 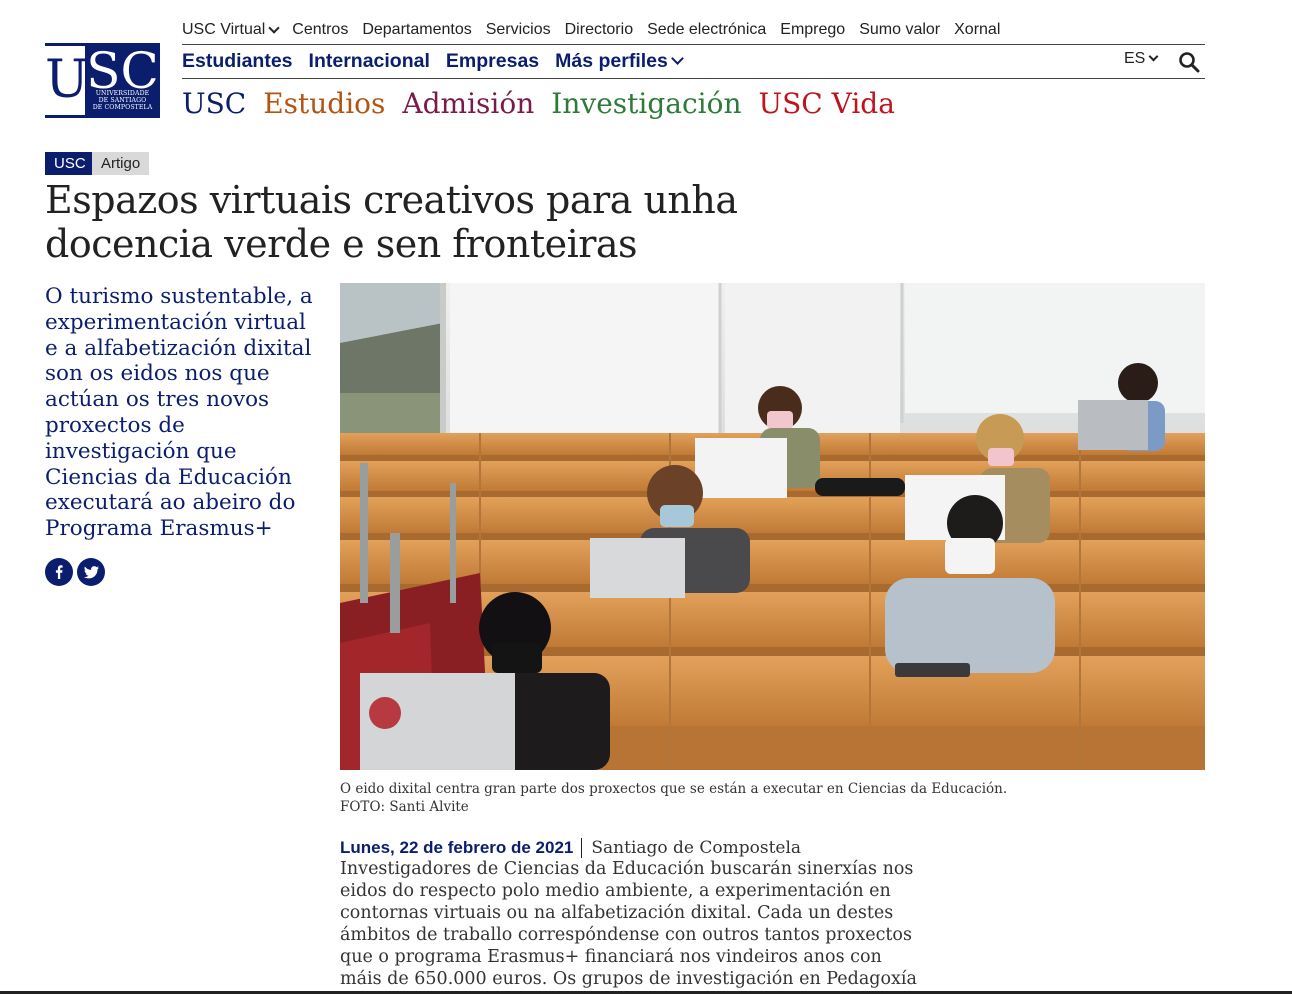 I want to click on logo-subtitle: UNIVERSIDADE DE SANTIAGO DE COMPOSTELA, so click(x=122, y=100).